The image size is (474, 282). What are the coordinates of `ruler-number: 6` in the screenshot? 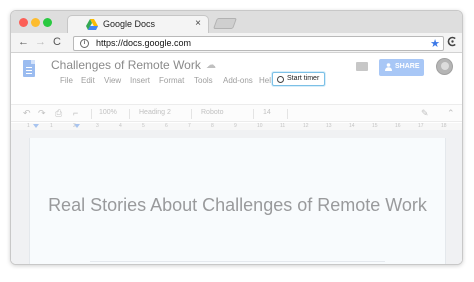 It's located at (166, 126).